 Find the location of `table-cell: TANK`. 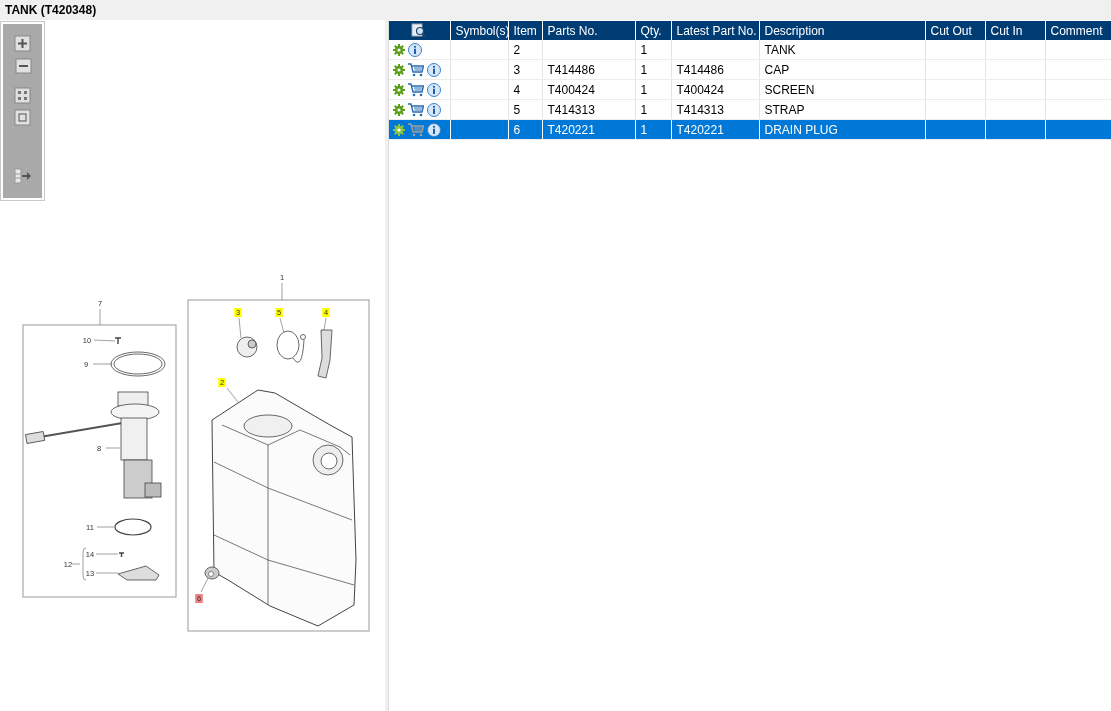

table-cell: TANK is located at coordinates (842, 50).